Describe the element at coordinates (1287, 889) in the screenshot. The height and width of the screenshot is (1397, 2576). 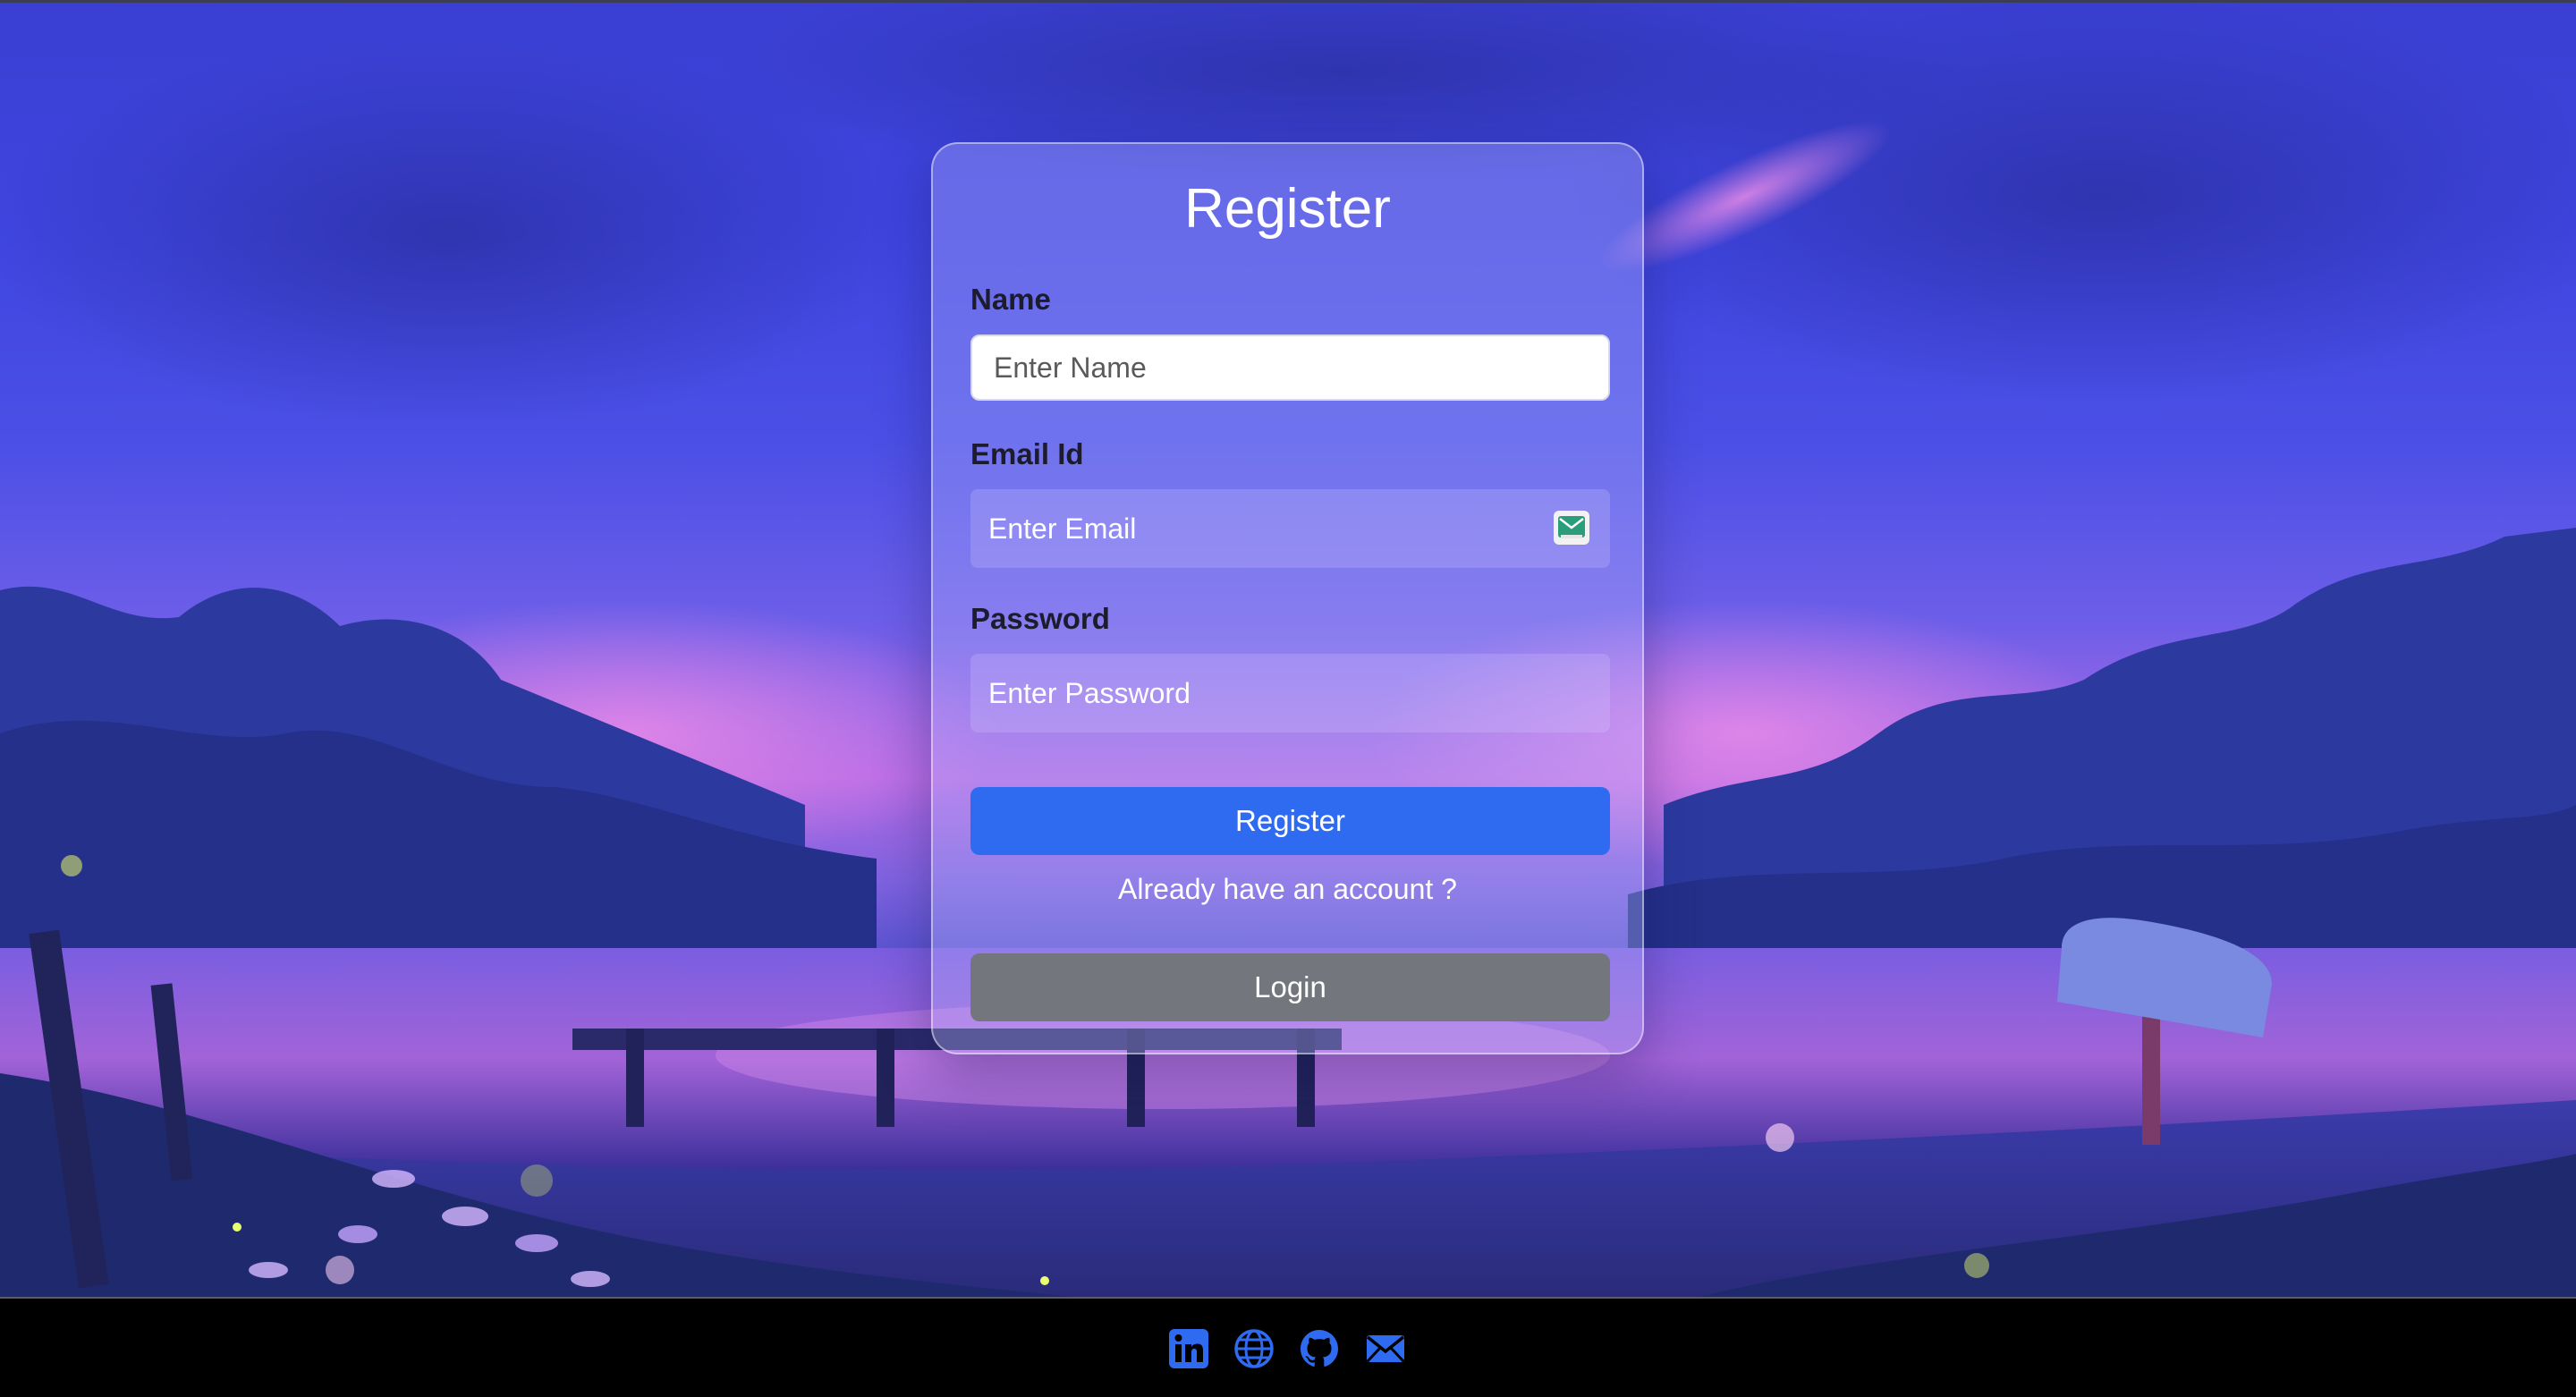
I see `already-have-account-link: Already have an account ?` at that location.